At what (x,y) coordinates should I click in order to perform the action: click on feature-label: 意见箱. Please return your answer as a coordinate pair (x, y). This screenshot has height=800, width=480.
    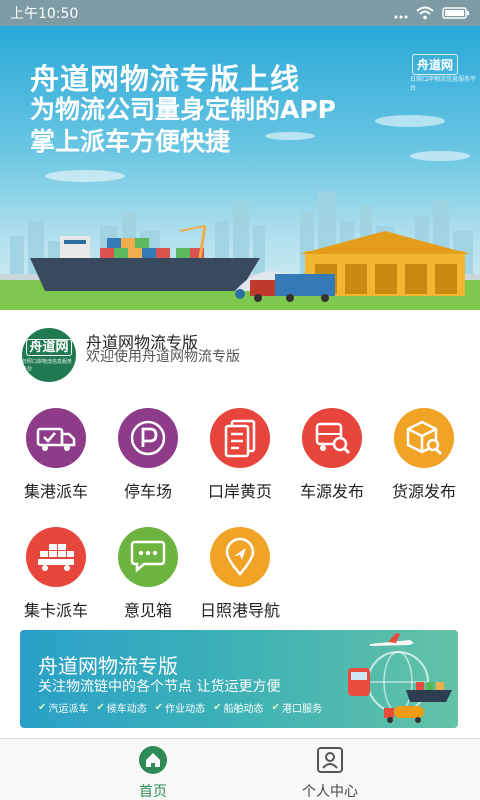
    Looking at the image, I should click on (147, 610).